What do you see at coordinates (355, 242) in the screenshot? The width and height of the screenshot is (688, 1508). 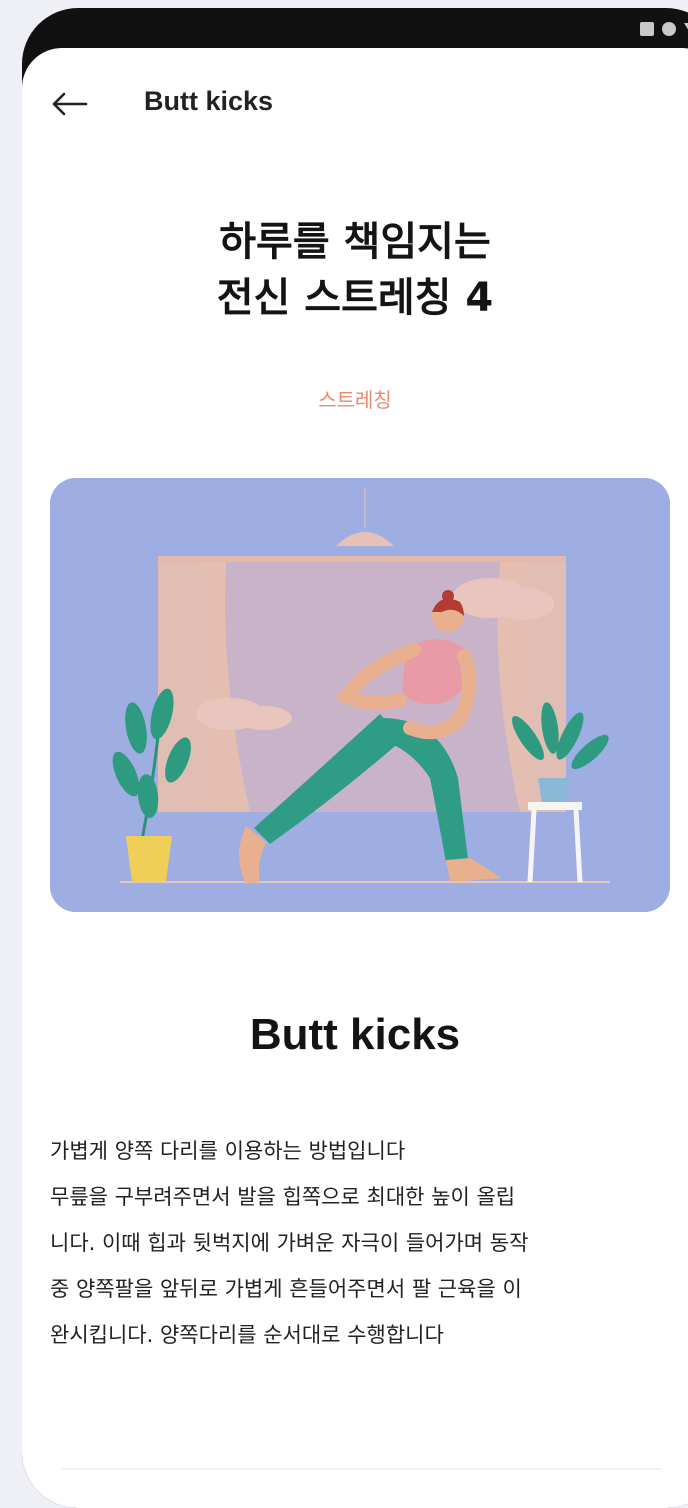 I see `program-title-line-1: 하루를 책임지는` at bounding box center [355, 242].